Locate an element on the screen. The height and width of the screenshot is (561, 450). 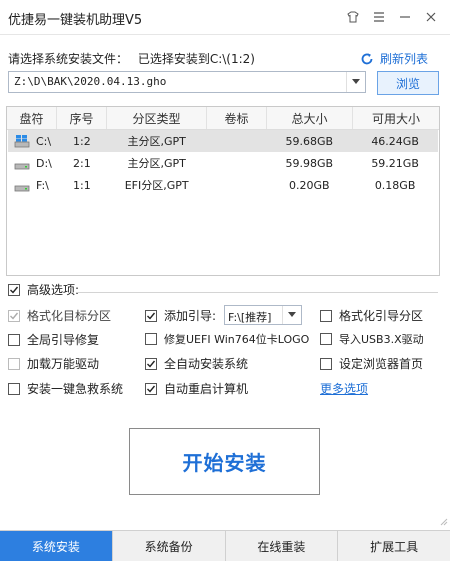
drive-letter: C:\ is located at coordinates (44, 141).